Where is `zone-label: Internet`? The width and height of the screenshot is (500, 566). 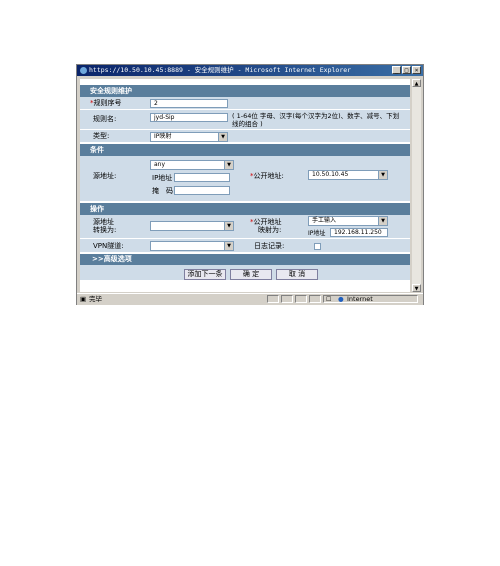 zone-label: Internet is located at coordinates (360, 299).